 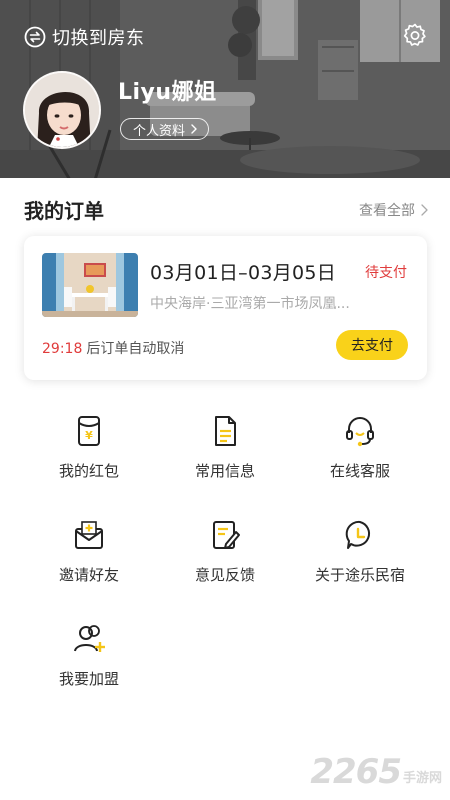 I want to click on pay-now-button: 去支付, so click(x=372, y=345).